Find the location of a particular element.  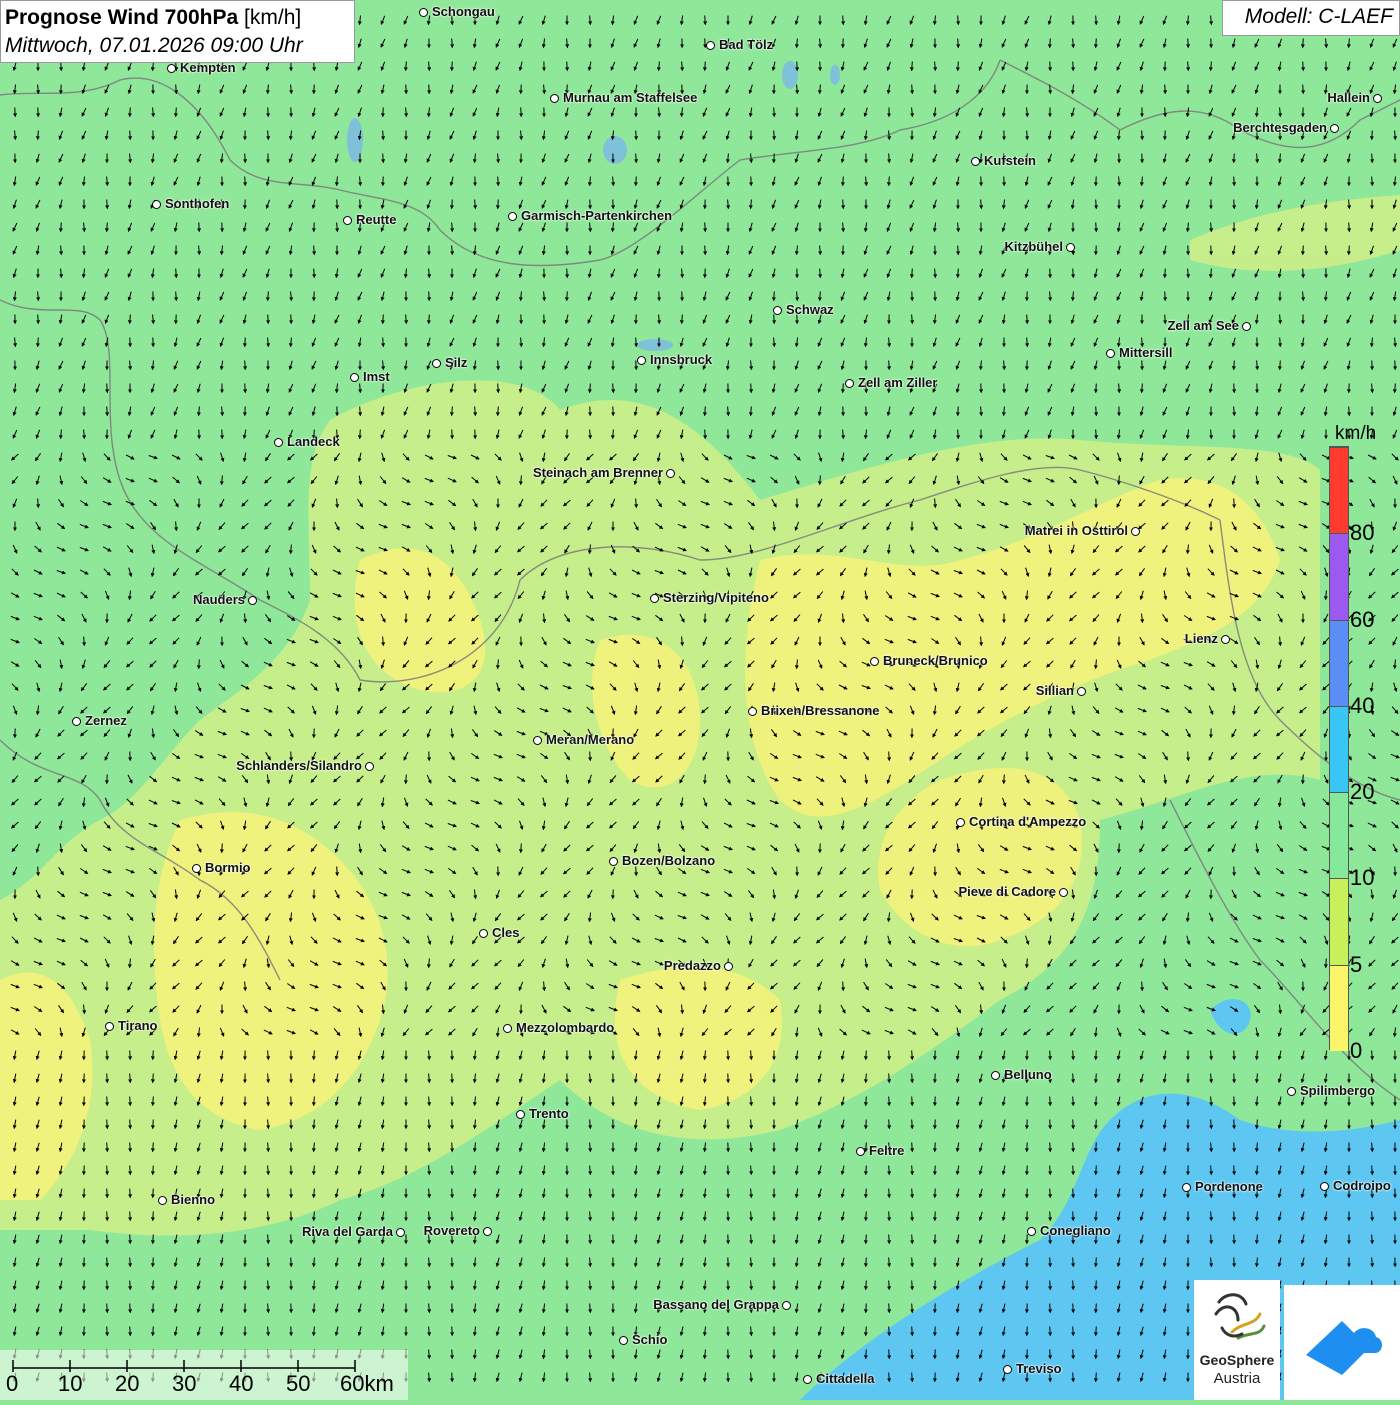

legend-segment is located at coordinates (1339, 835).